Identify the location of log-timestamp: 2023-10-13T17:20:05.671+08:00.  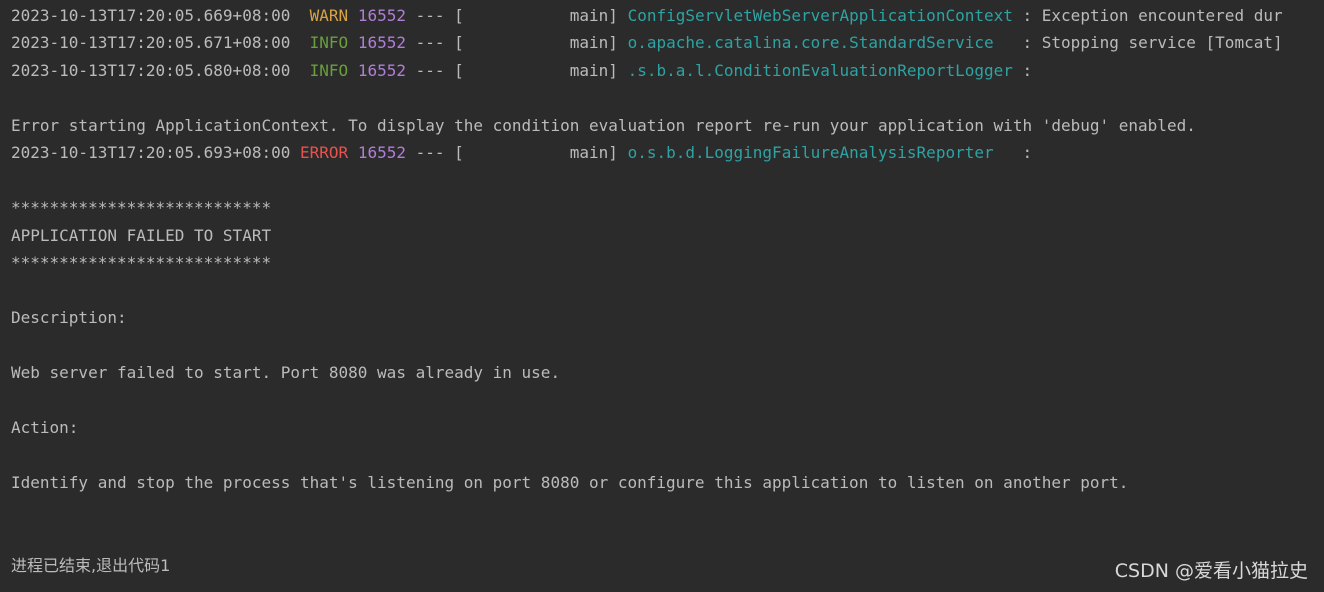
(151, 42).